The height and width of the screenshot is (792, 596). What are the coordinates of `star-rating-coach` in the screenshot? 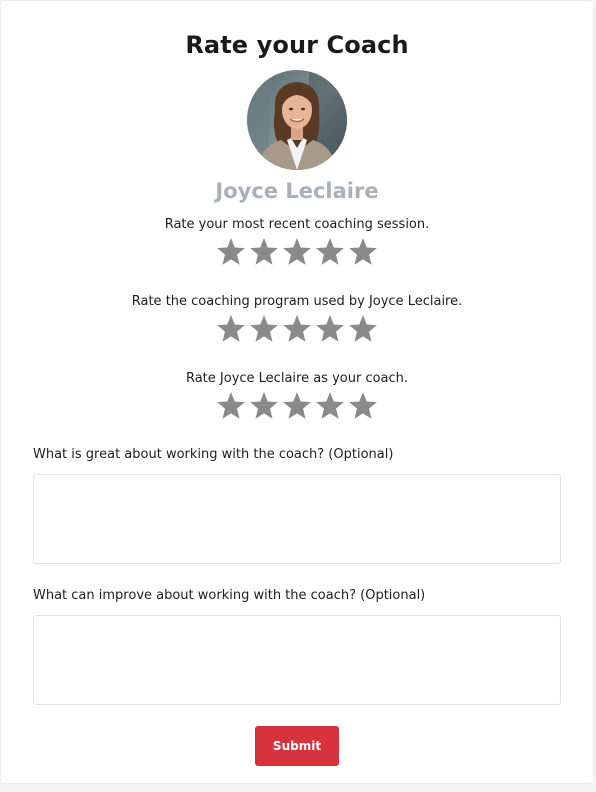 It's located at (297, 406).